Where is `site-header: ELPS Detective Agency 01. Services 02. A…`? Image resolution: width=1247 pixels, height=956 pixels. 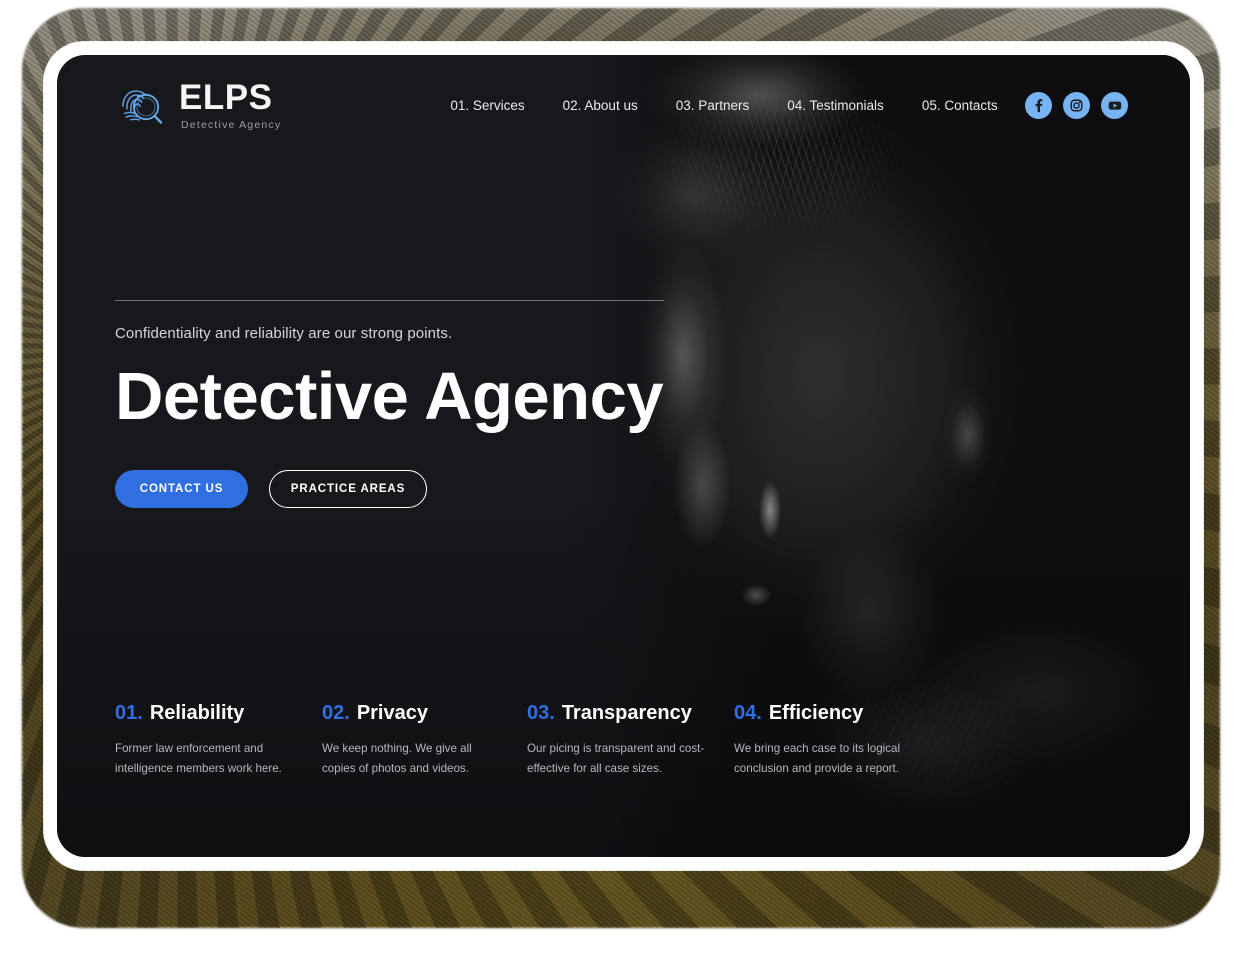
site-header: ELPS Detective Agency 01. Services 02. A… is located at coordinates (623, 105).